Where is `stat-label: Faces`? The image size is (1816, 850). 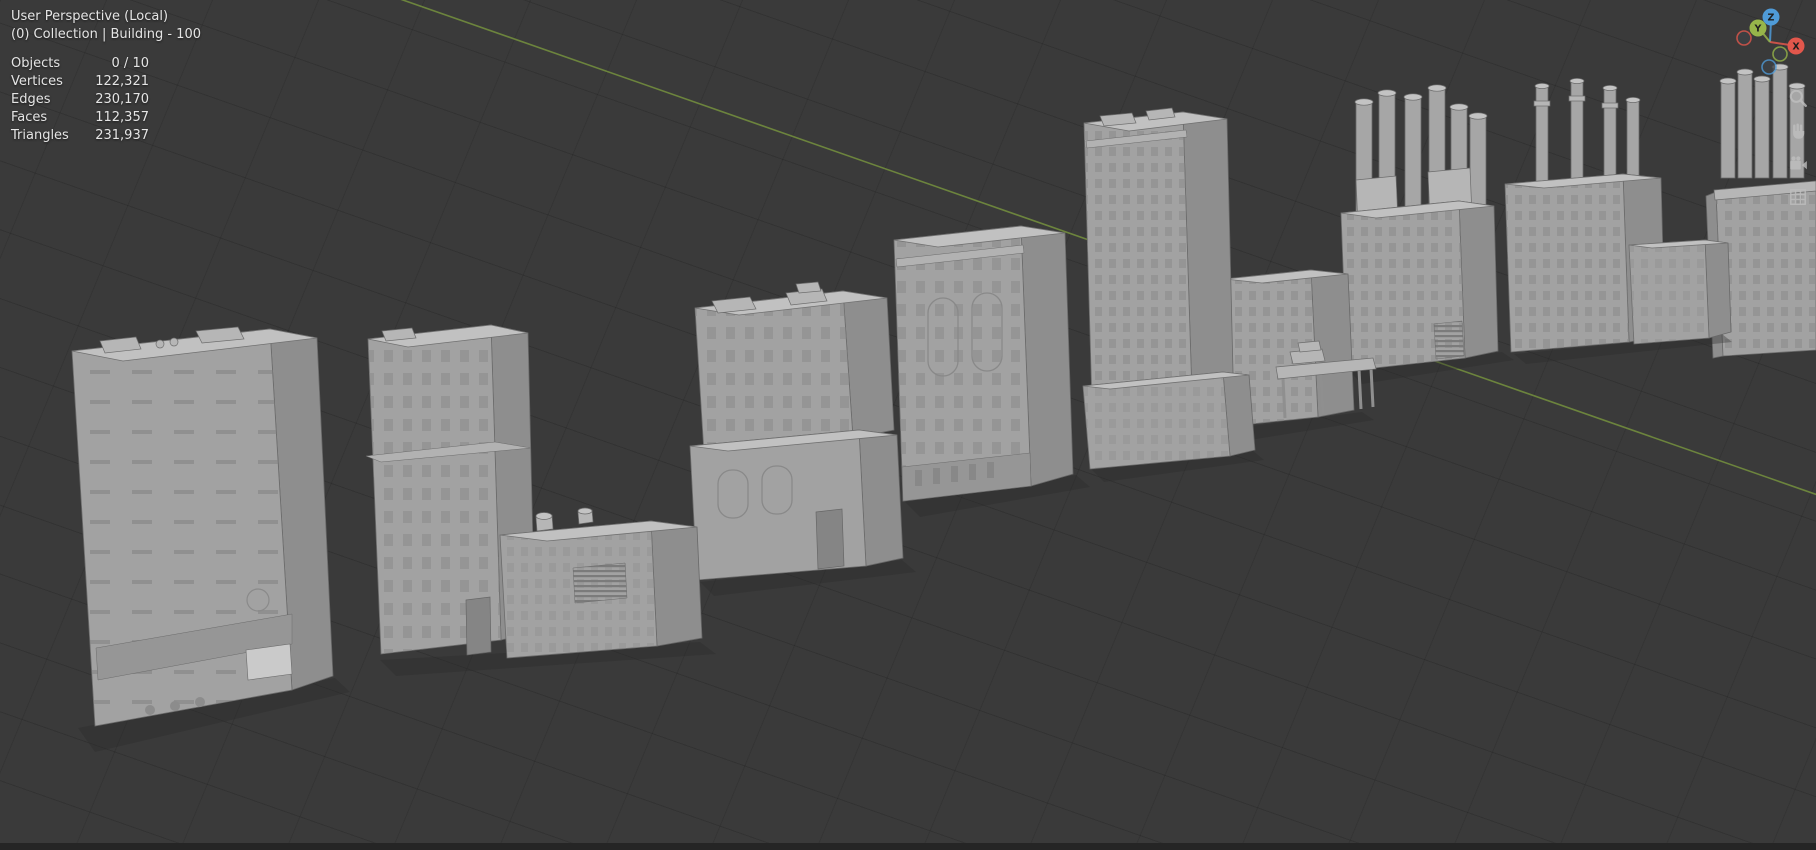
stat-label: Faces is located at coordinates (29, 117).